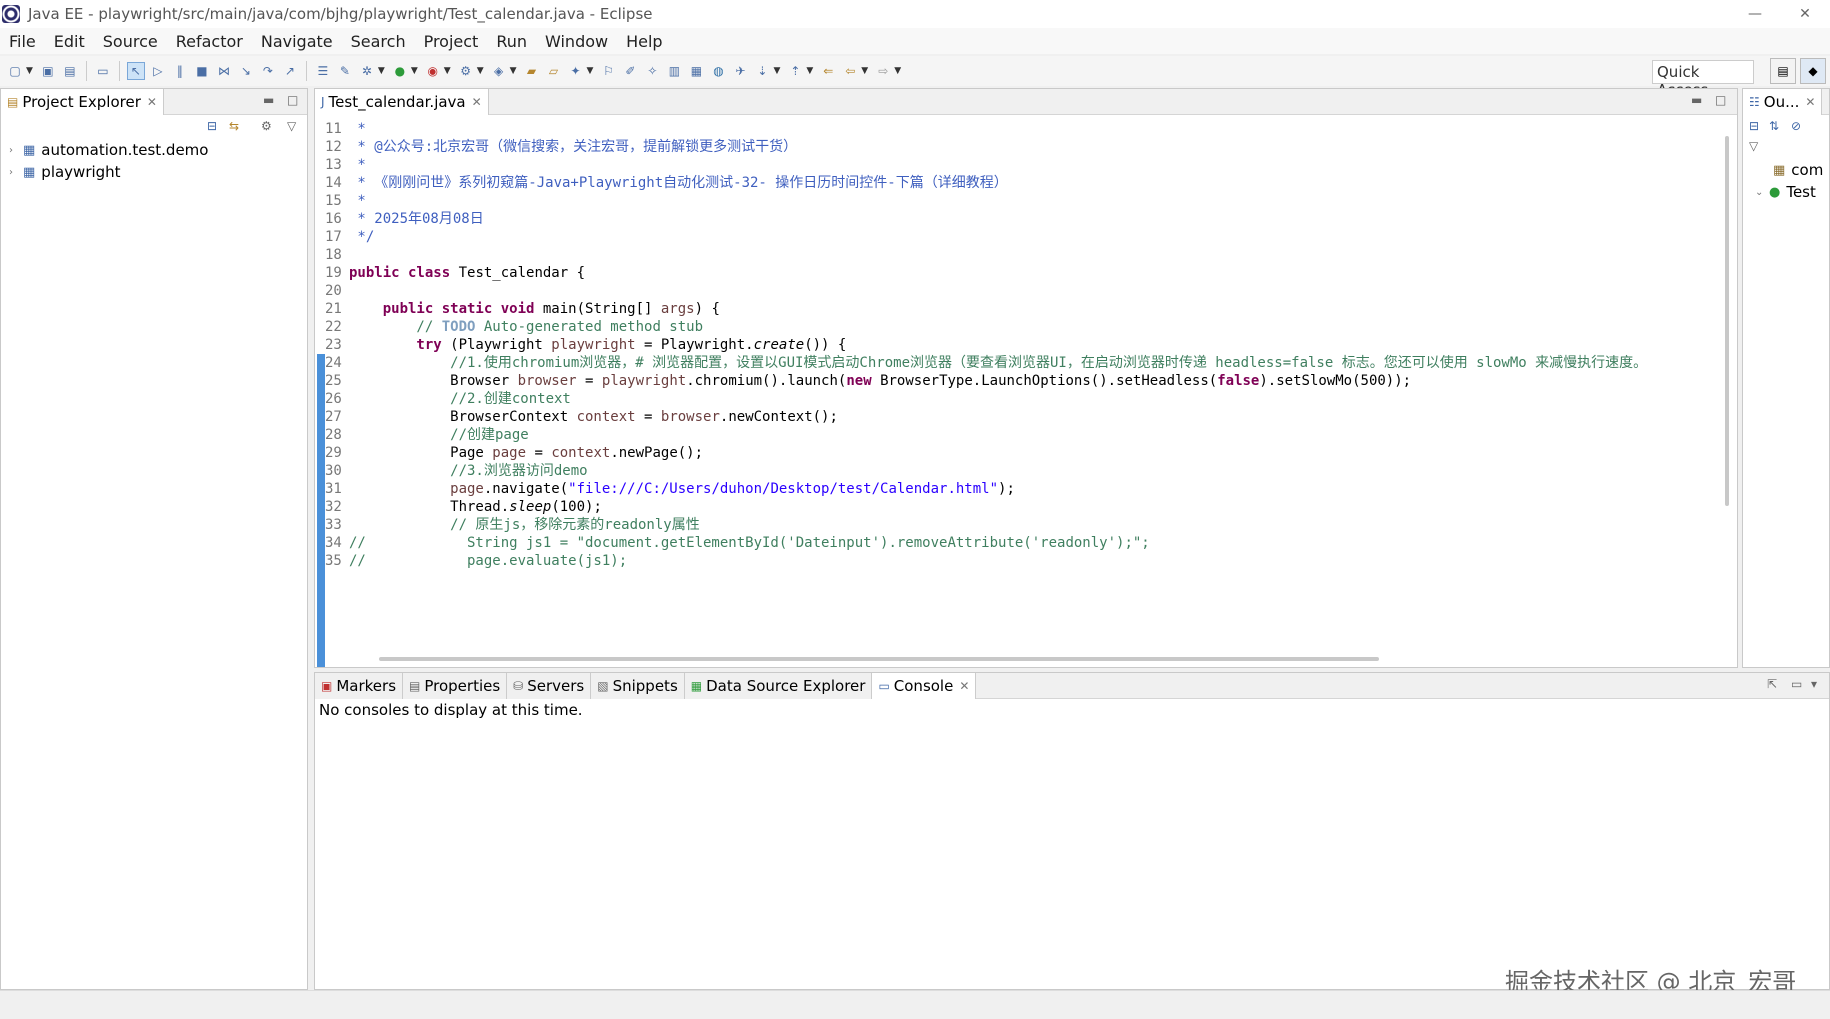 The image size is (1830, 1019). Describe the element at coordinates (359, 685) in the screenshot. I see `tab-markers: ▣ Markers` at that location.